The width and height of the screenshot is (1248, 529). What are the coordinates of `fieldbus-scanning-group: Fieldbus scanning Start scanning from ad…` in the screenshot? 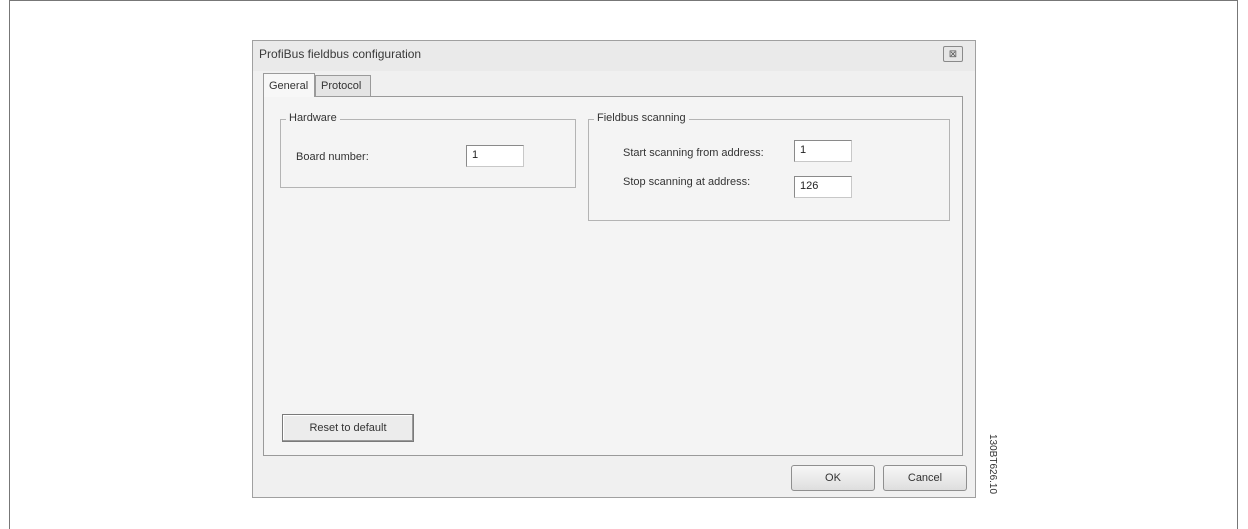 It's located at (769, 166).